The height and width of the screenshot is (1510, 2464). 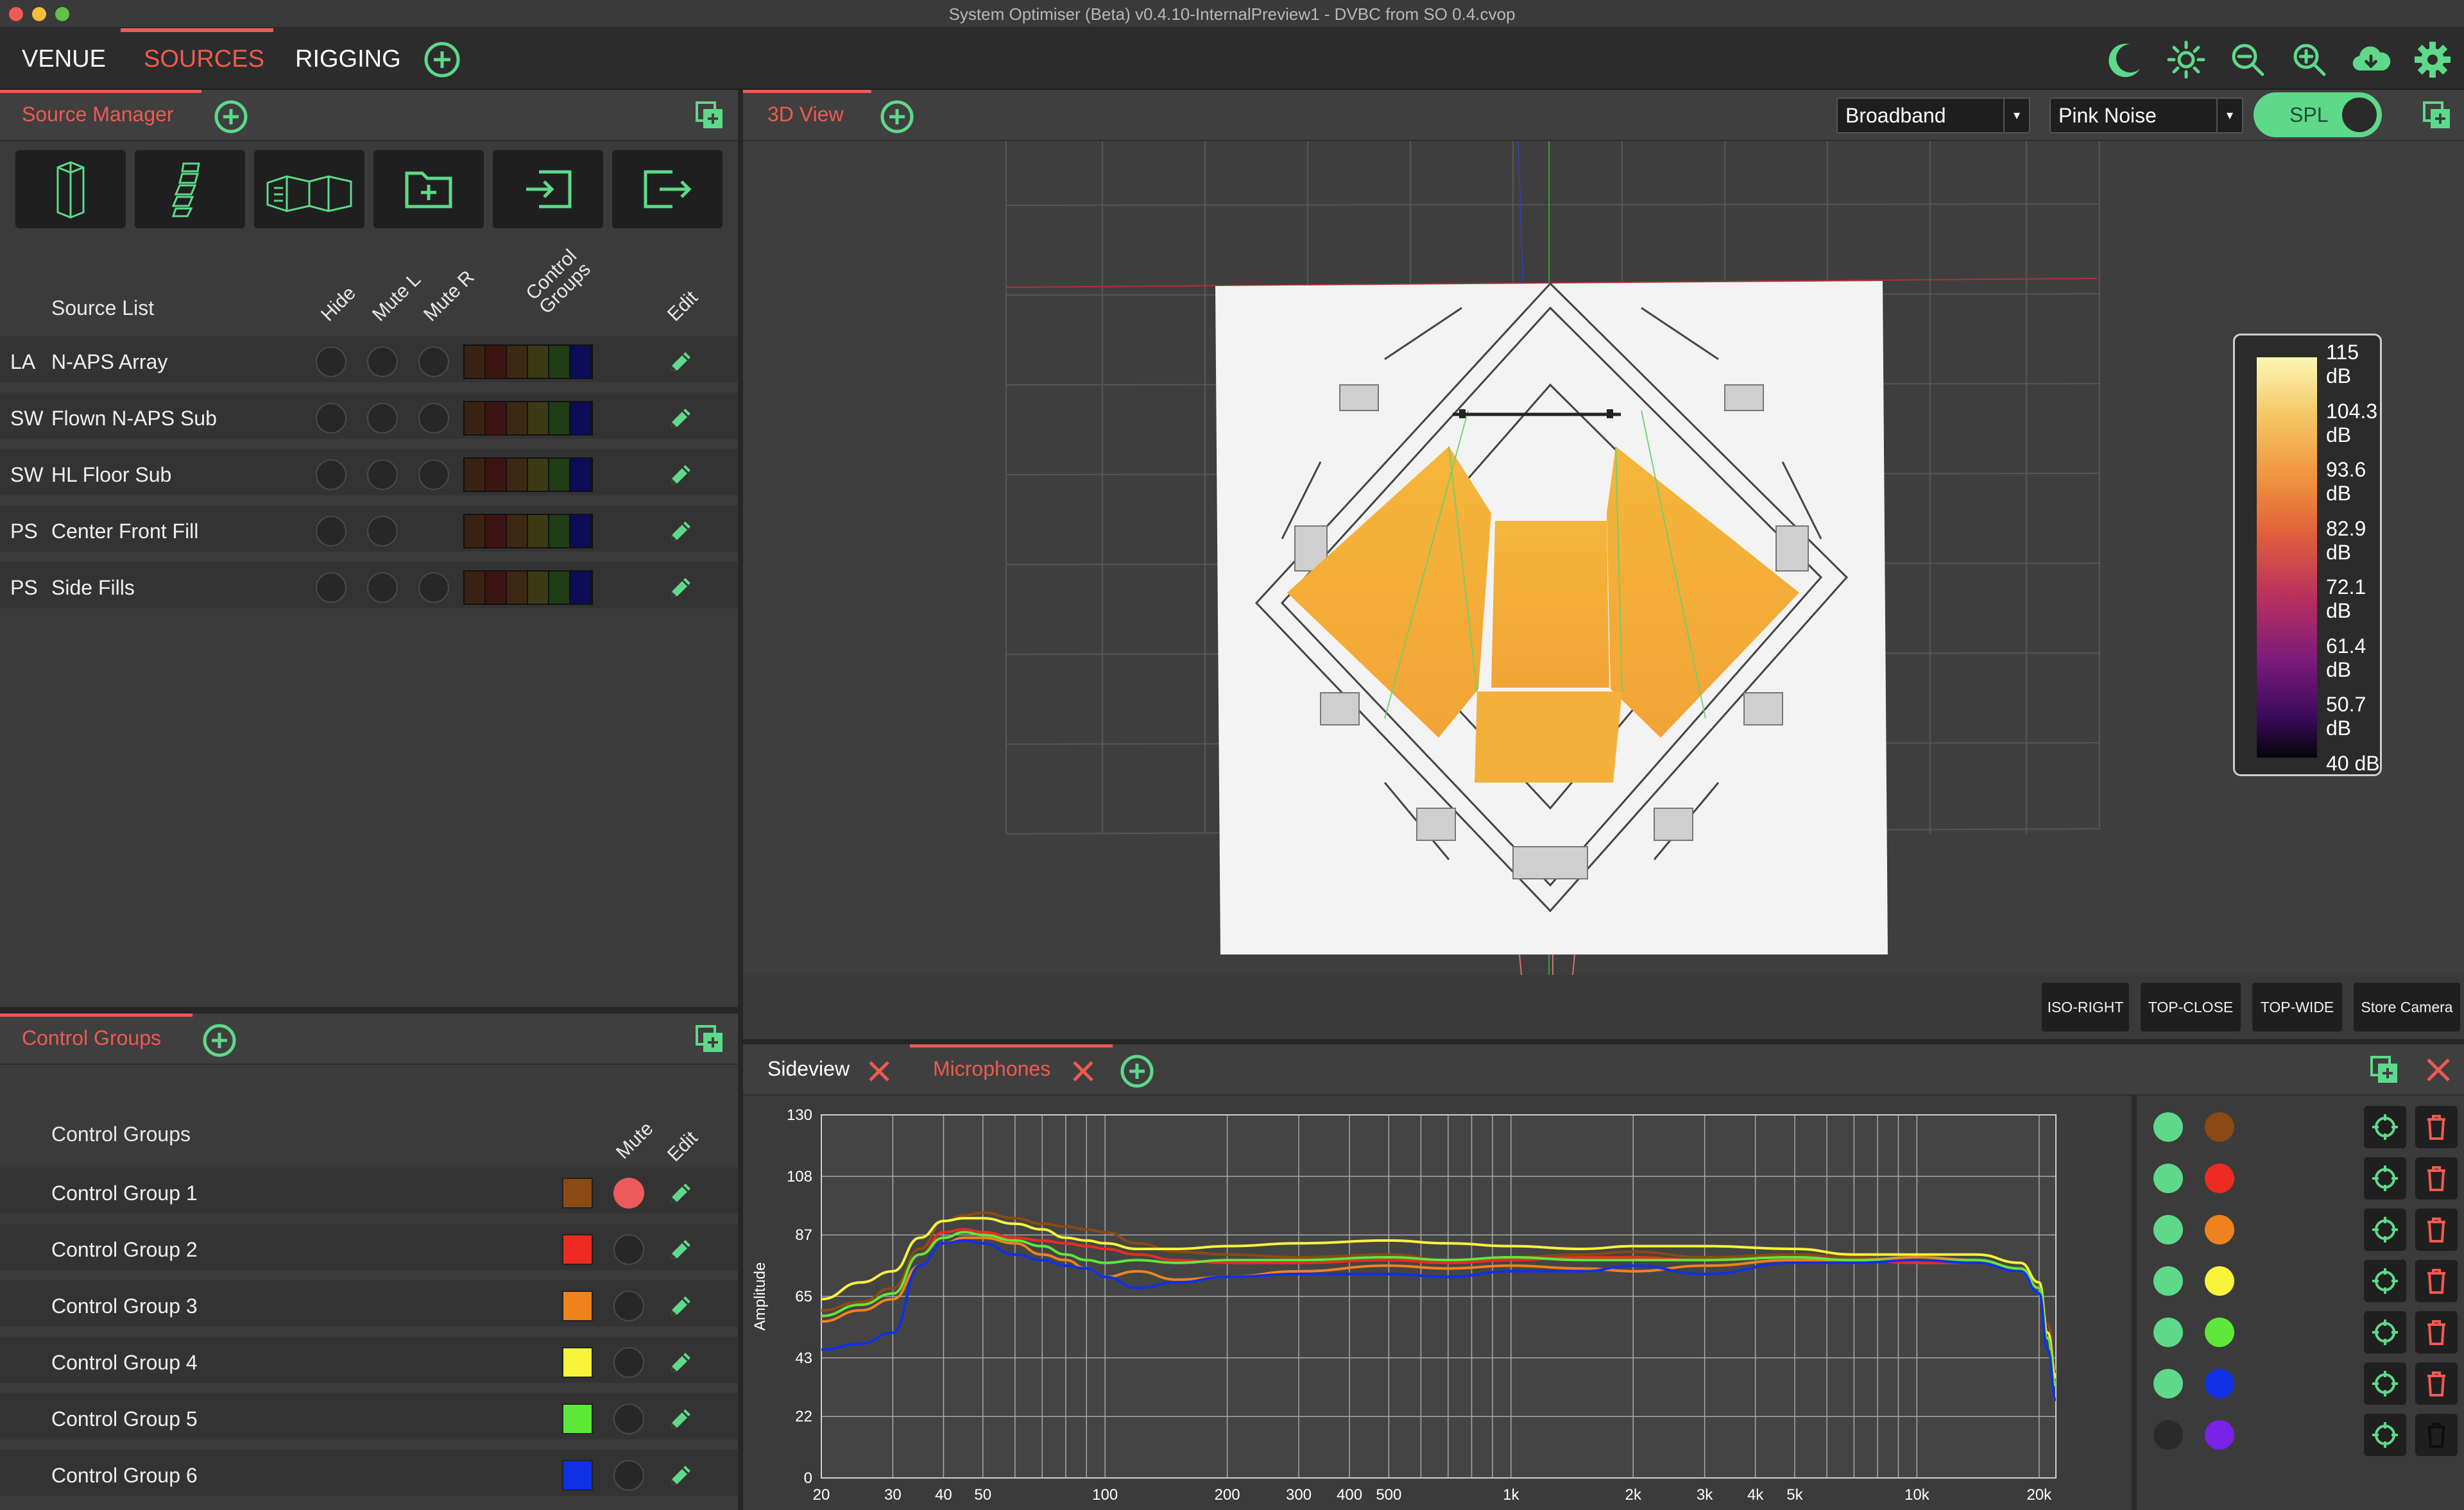 I want to click on source-row: PS Side Fills, so click(x=369, y=587).